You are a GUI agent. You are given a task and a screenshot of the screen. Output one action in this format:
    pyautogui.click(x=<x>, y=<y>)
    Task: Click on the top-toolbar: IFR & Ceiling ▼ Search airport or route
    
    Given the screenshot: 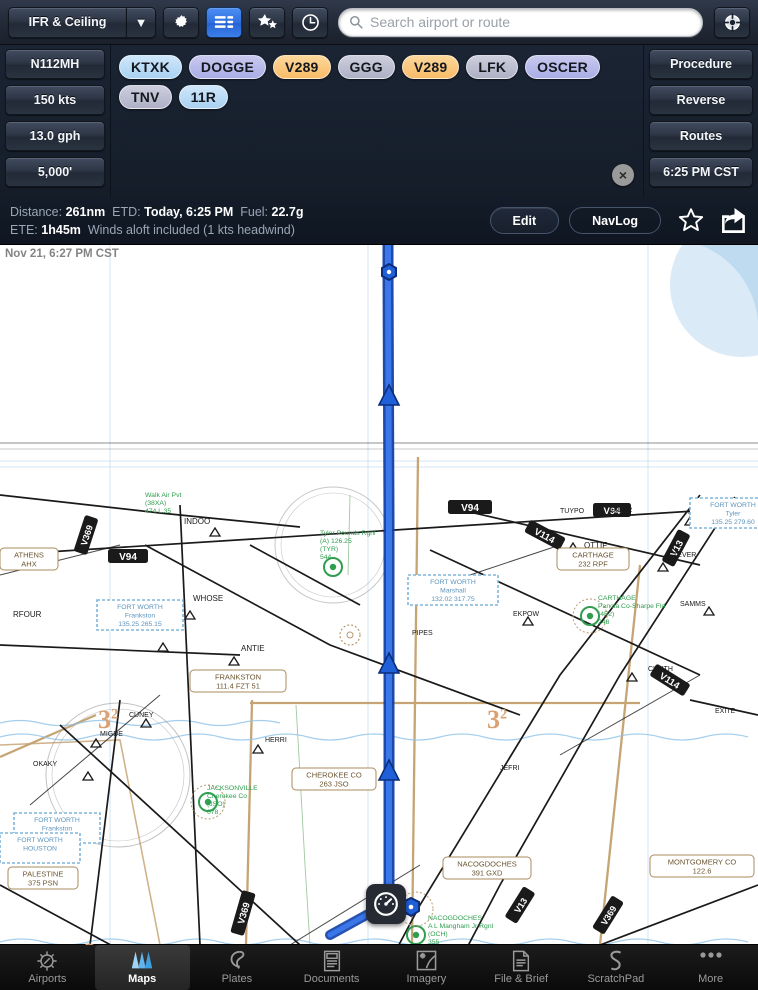 What is the action you would take?
    pyautogui.click(x=379, y=22)
    